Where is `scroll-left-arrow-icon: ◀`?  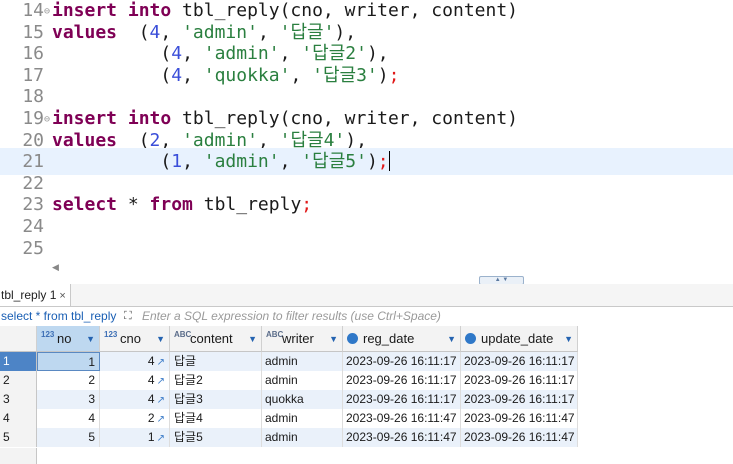
scroll-left-arrow-icon: ◀ is located at coordinates (55, 267).